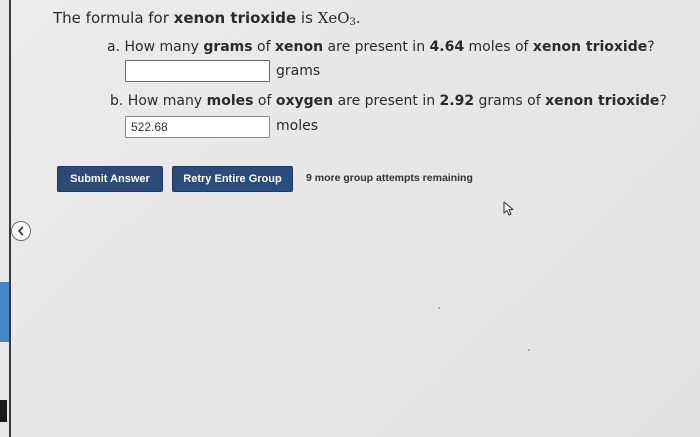  I want to click on chemical-formula: XeO3, so click(336, 18).